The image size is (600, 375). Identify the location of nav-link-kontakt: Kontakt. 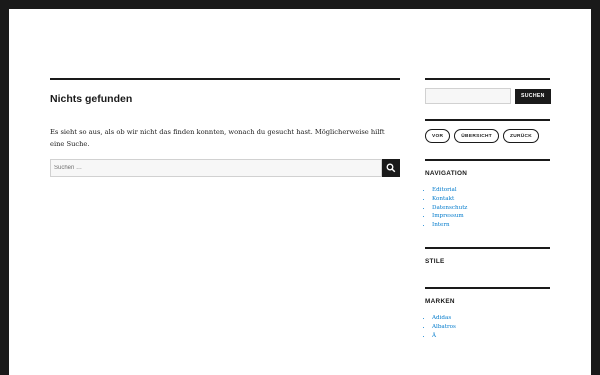
(443, 199).